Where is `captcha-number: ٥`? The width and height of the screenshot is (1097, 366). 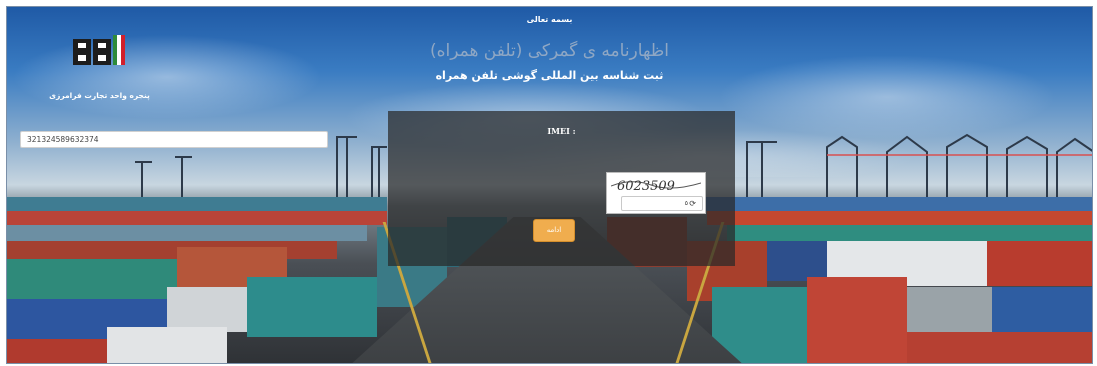
captcha-number: ٥ is located at coordinates (686, 203).